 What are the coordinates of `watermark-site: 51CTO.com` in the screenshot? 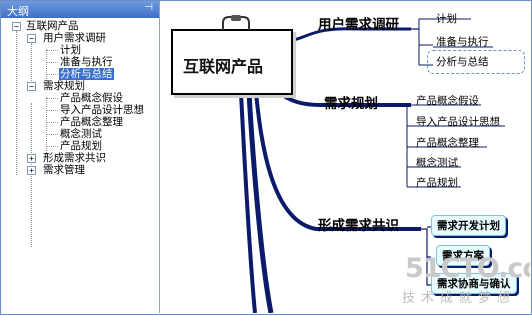 It's located at (467, 268).